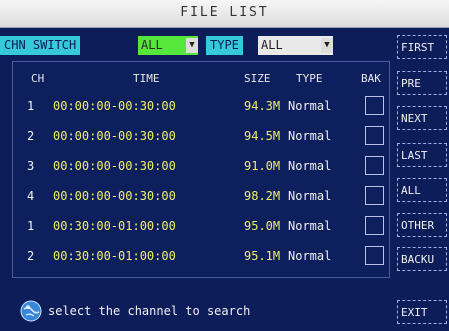 The image size is (449, 331). What do you see at coordinates (202, 137) in the screenshot?
I see `table-row: 2 00:00:00-00:30:00 94.5M Normal` at bounding box center [202, 137].